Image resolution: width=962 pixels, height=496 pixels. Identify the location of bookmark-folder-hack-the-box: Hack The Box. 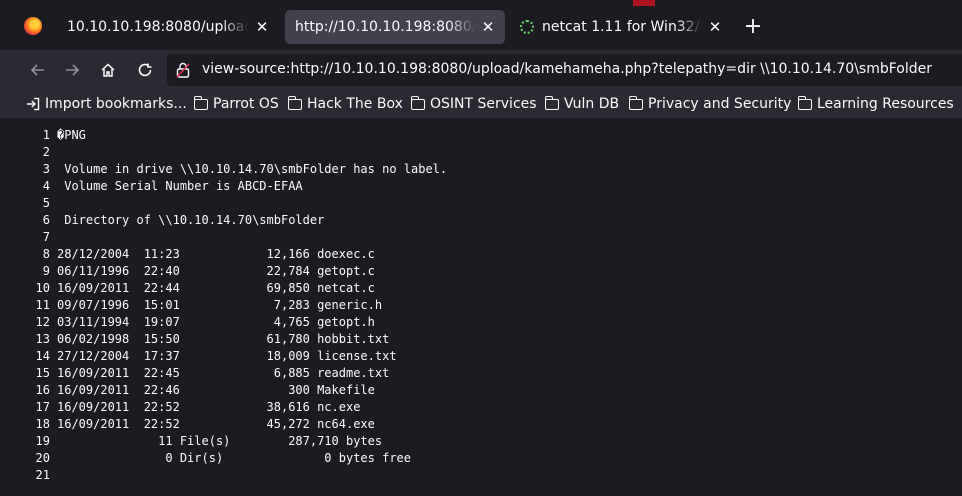
(345, 104).